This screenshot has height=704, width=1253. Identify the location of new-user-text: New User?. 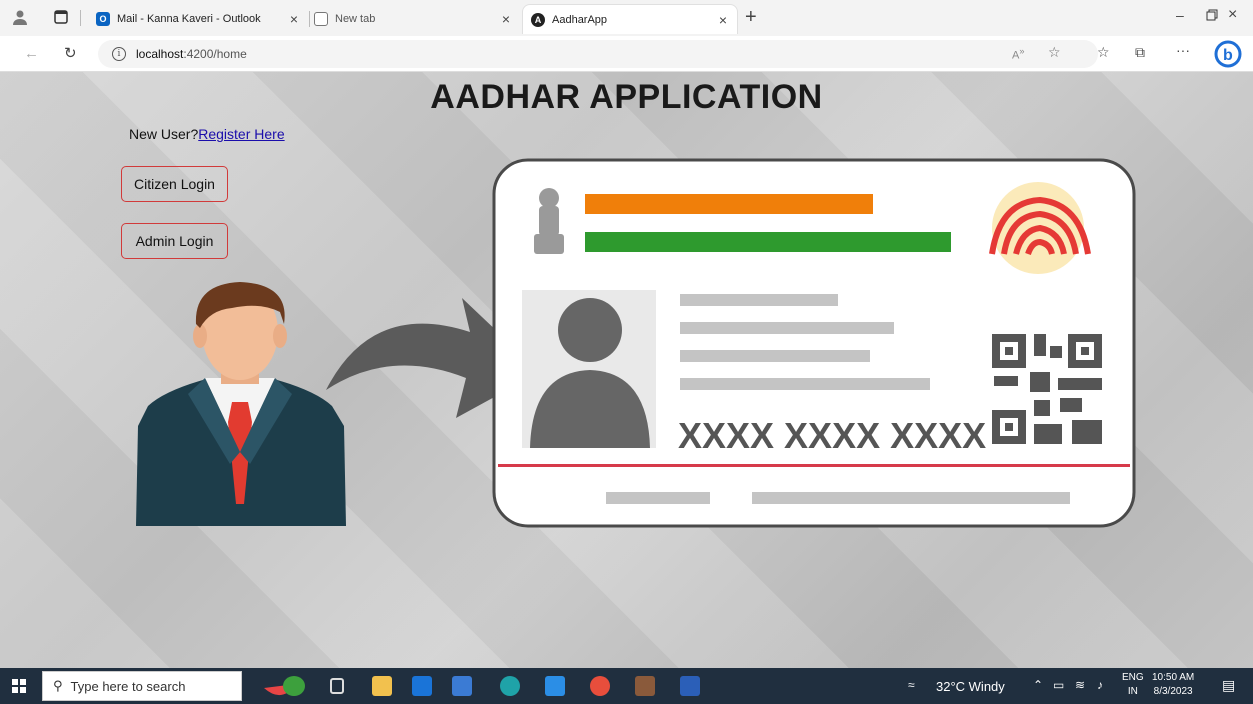
(164, 134).